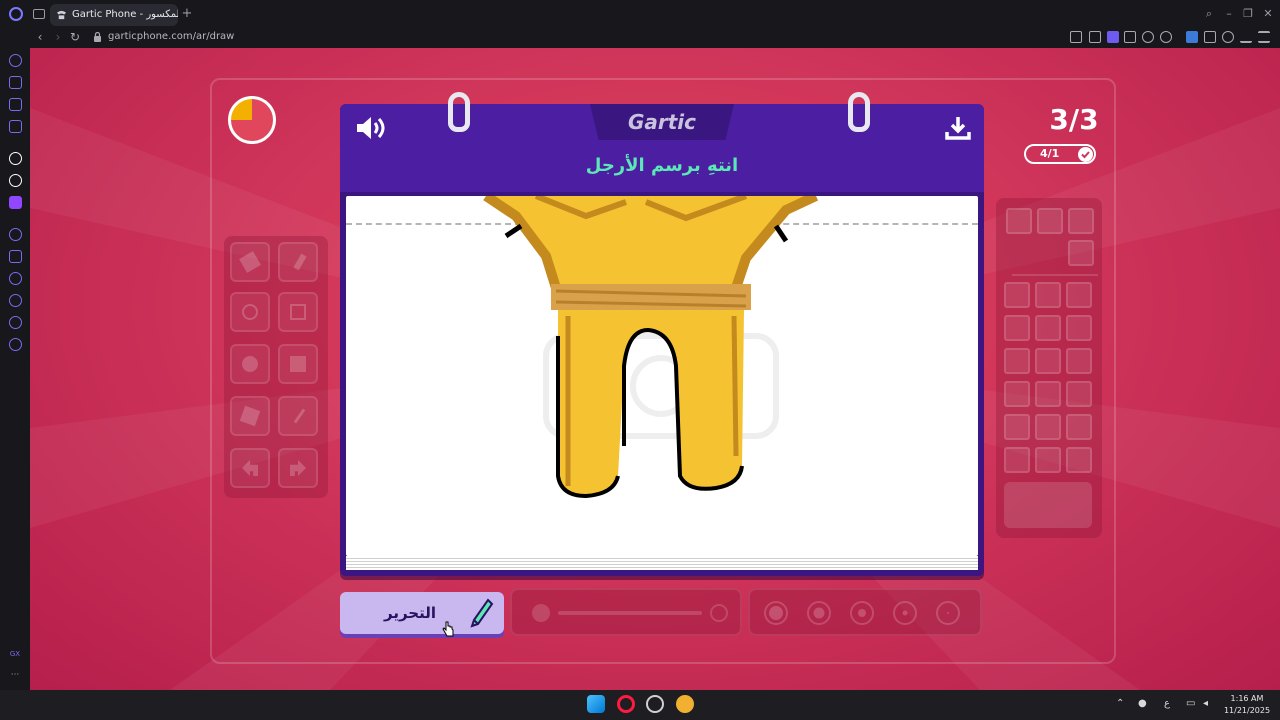 This screenshot has height=720, width=1280. What do you see at coordinates (1264, 37) in the screenshot?
I see `menu-icon` at bounding box center [1264, 37].